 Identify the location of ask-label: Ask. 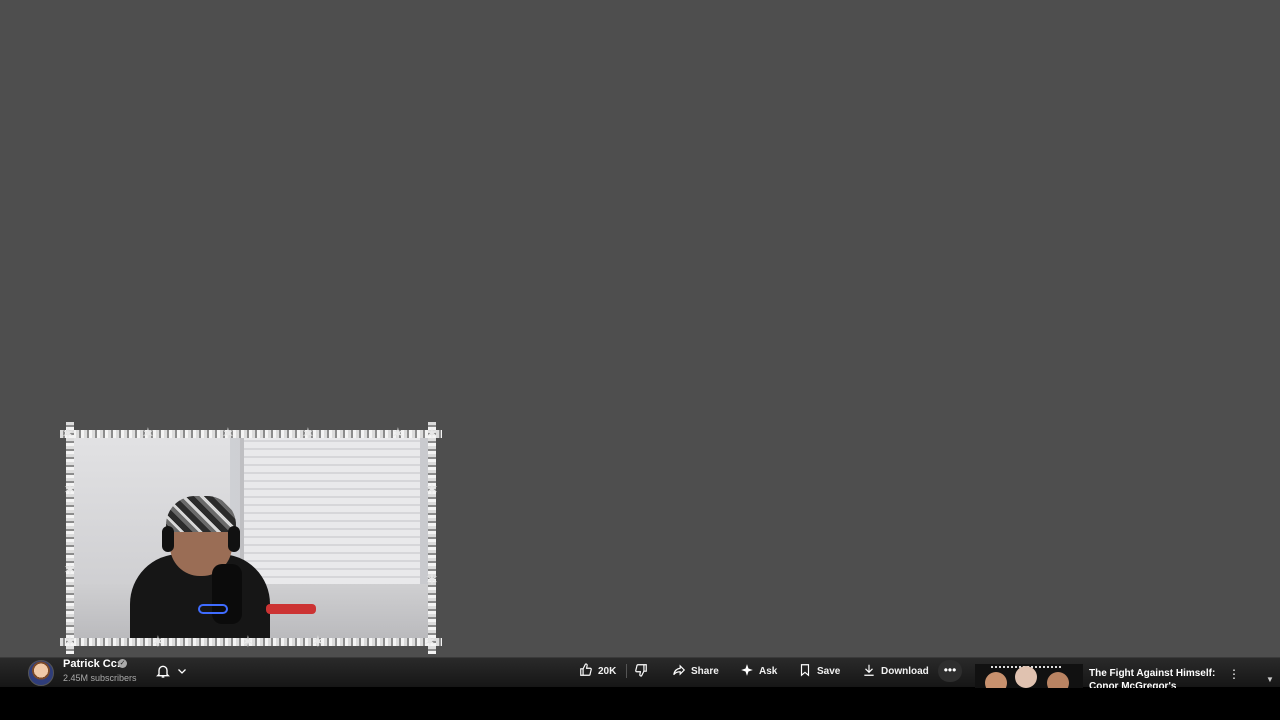
(768, 671).